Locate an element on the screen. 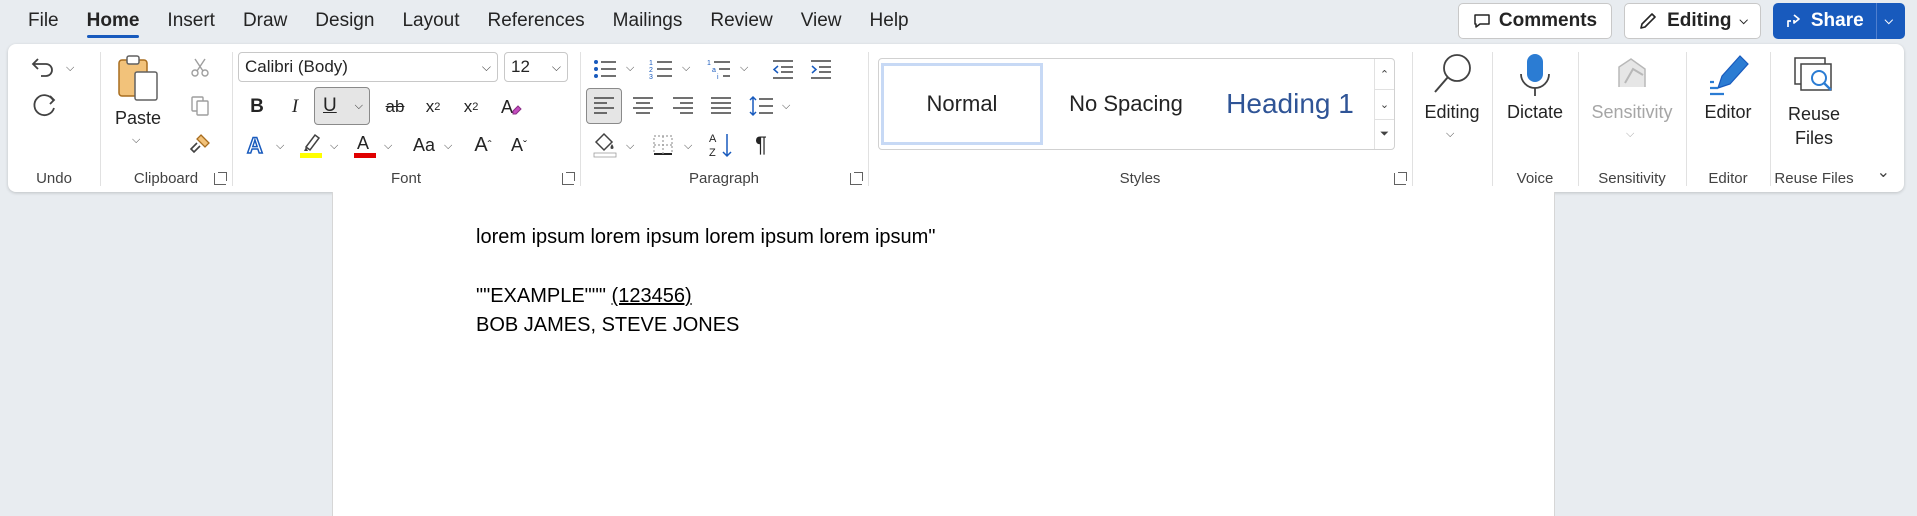 The width and height of the screenshot is (1917, 516). font-color-button: A is located at coordinates (365, 145).